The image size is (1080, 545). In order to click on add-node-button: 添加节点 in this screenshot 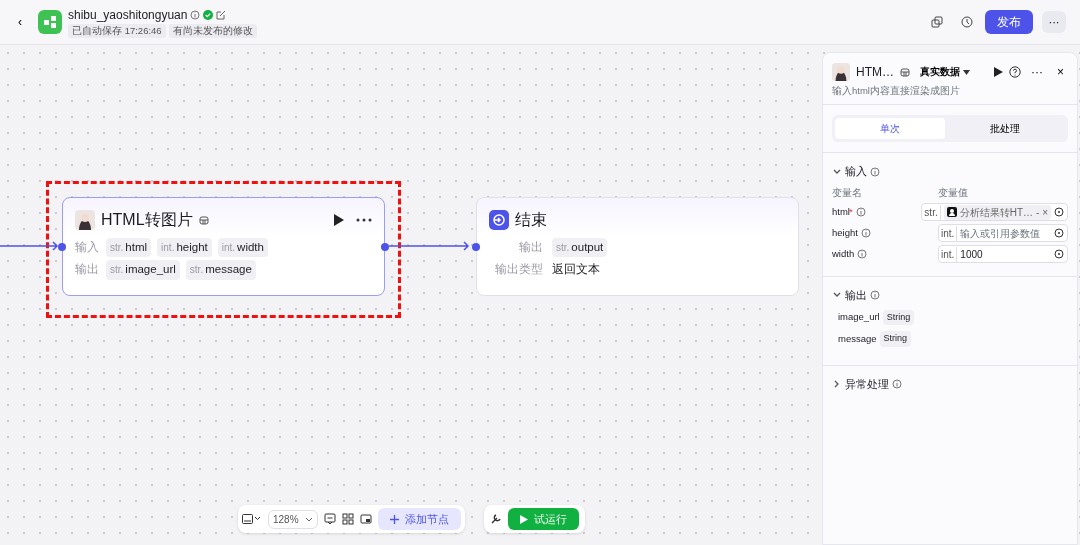, I will do `click(419, 519)`.